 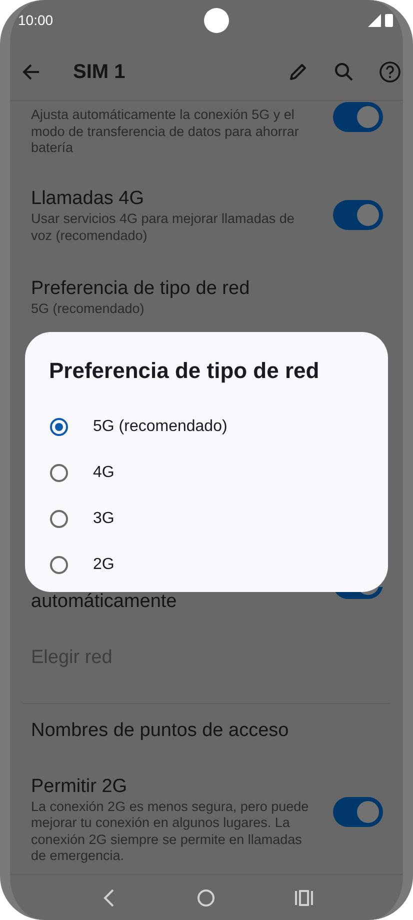 What do you see at coordinates (304, 898) in the screenshot?
I see `nav-recents-icon` at bounding box center [304, 898].